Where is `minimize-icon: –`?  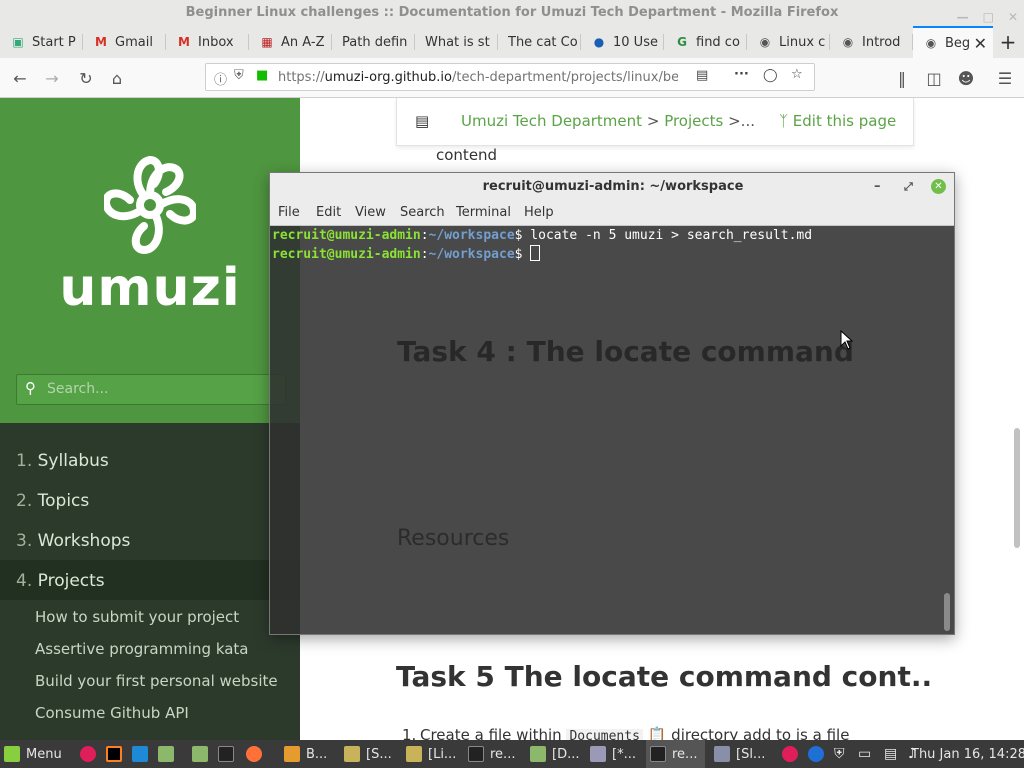
minimize-icon: – is located at coordinates (877, 186).